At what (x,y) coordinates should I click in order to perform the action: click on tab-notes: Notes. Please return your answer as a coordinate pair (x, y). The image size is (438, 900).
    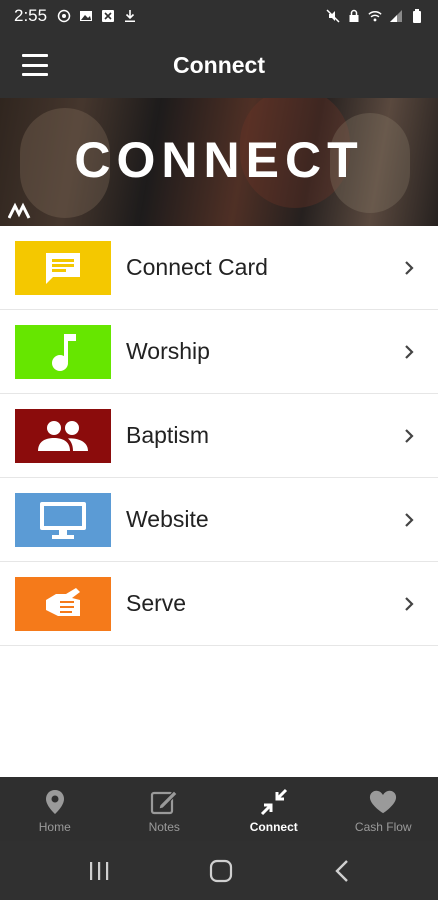
    Looking at the image, I should click on (165, 809).